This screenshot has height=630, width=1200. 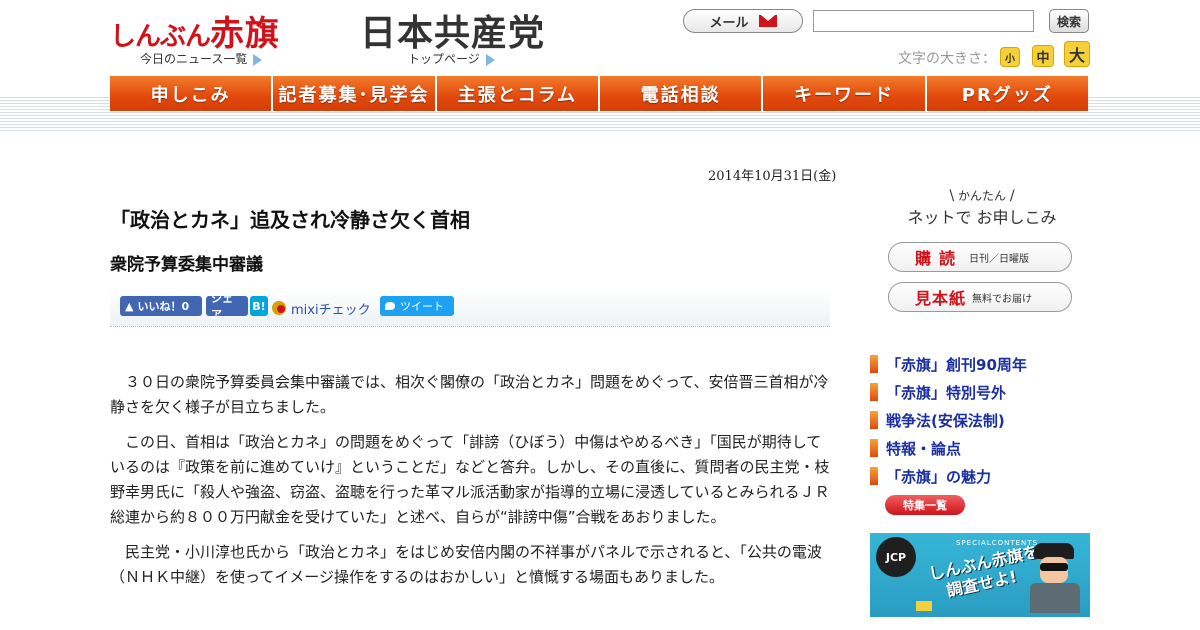 I want to click on tweet-button: ツイート, so click(x=417, y=306).